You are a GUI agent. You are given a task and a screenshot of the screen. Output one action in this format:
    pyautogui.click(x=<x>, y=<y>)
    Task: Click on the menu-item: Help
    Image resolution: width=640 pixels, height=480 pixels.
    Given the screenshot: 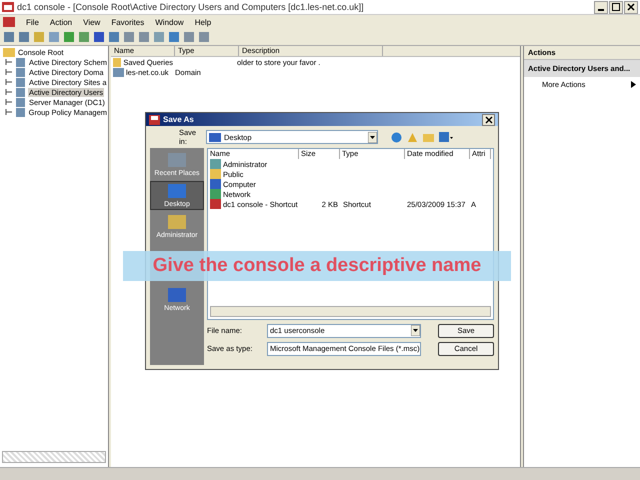 What is the action you would take?
    pyautogui.click(x=203, y=22)
    